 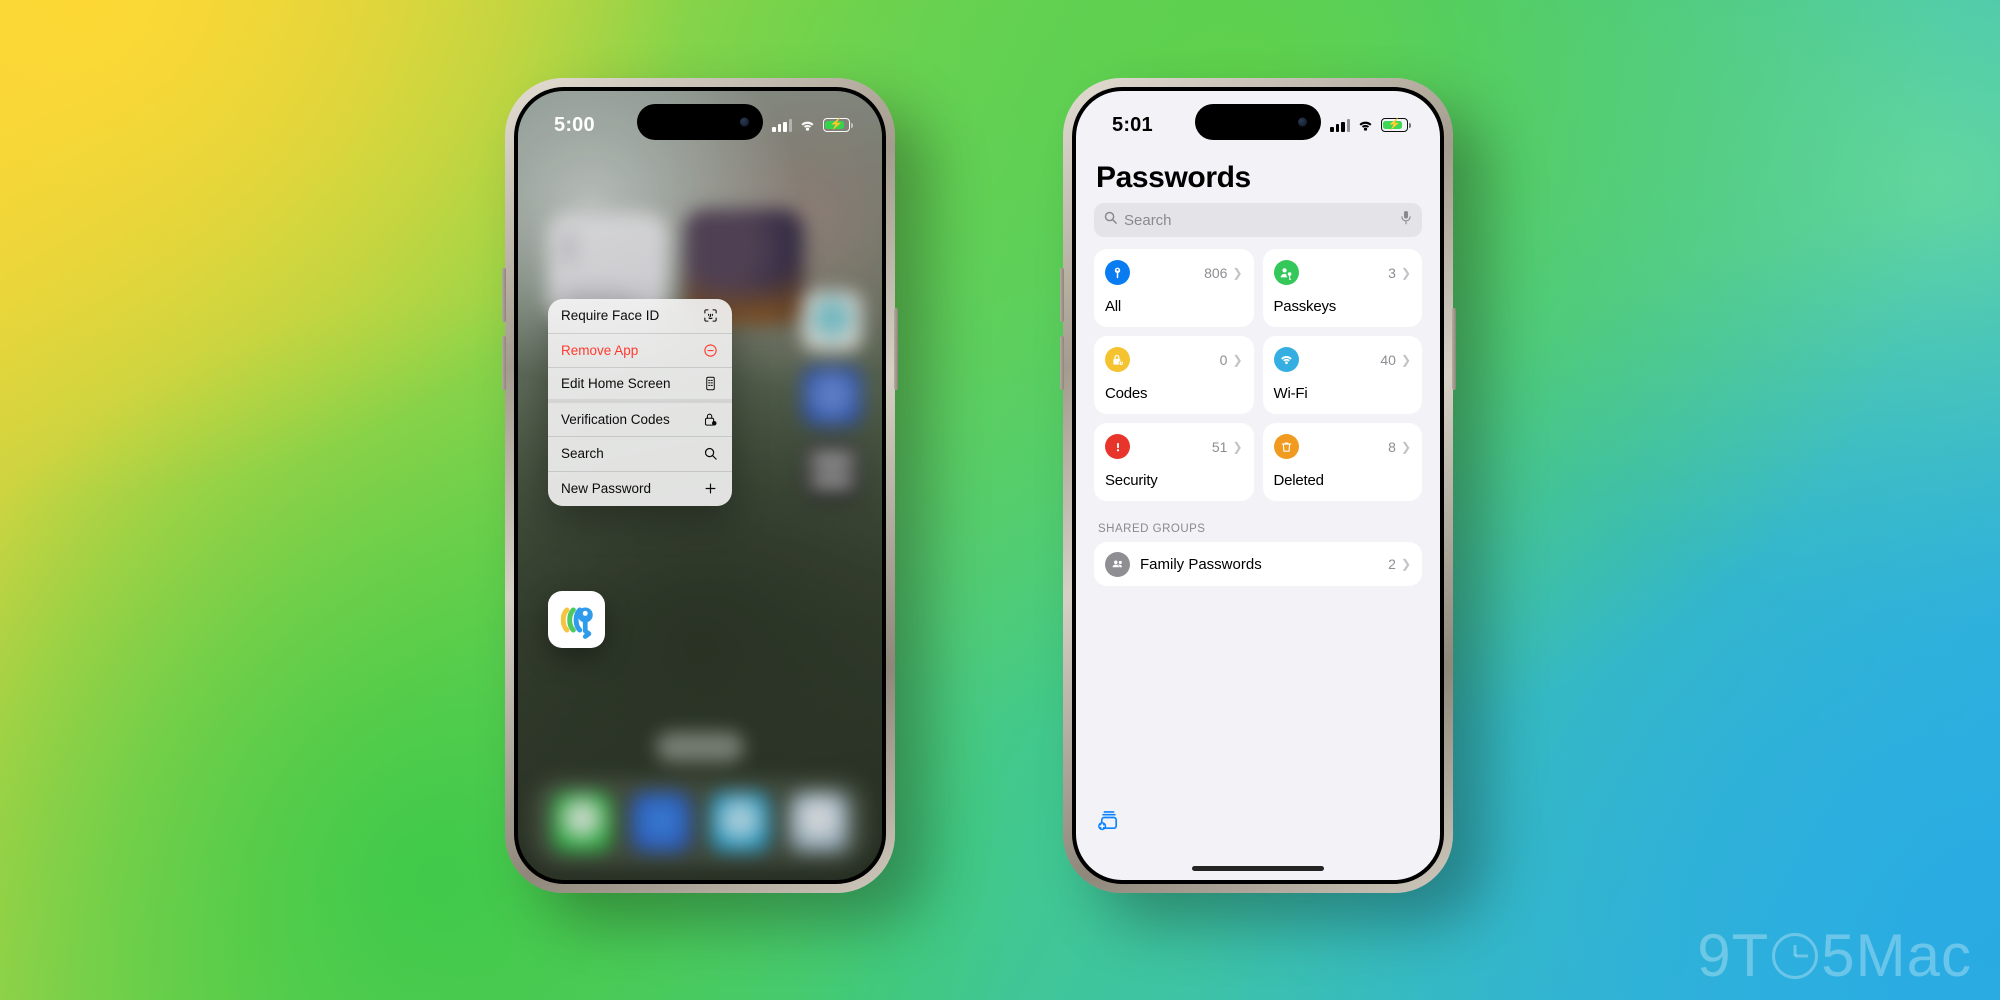 I want to click on microphone-icon, so click(x=1406, y=220).